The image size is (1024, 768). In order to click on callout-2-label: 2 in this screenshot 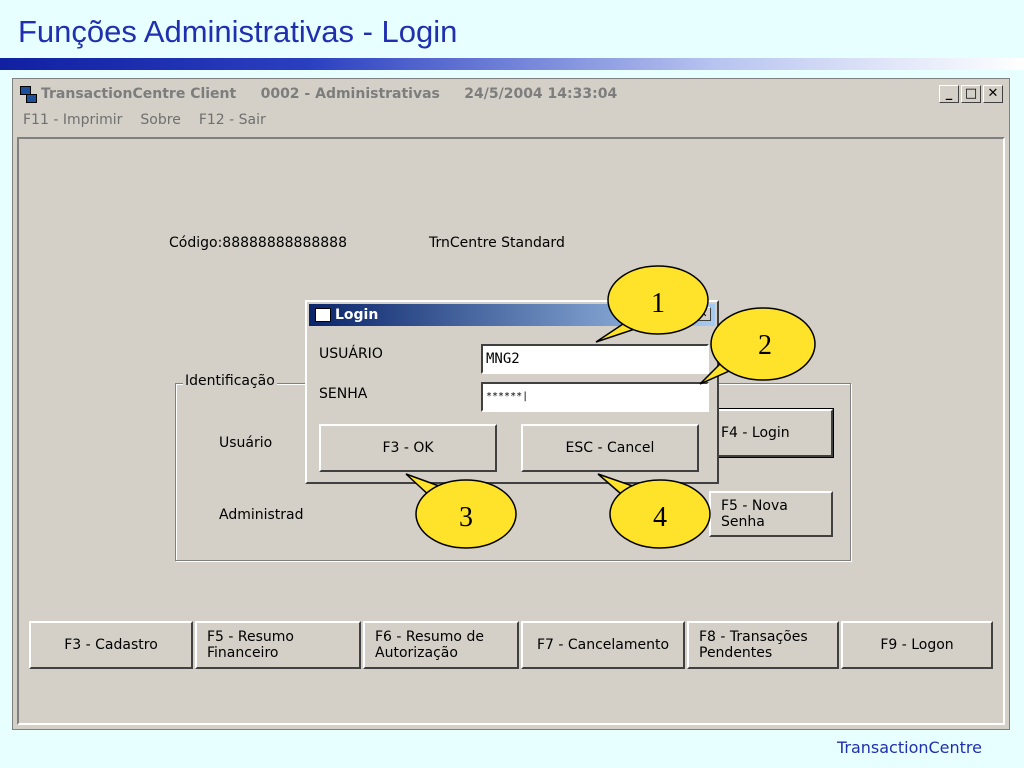, I will do `click(765, 345)`.